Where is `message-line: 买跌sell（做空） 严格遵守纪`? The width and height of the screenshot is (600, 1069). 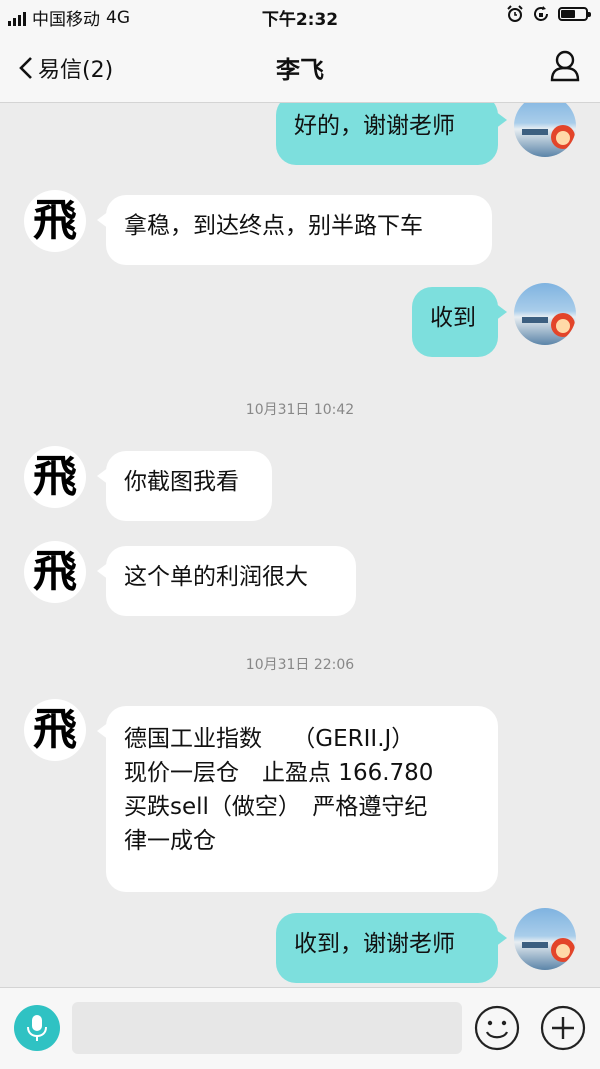
message-line: 买跌sell（做空） 严格遵守纪 is located at coordinates (276, 807).